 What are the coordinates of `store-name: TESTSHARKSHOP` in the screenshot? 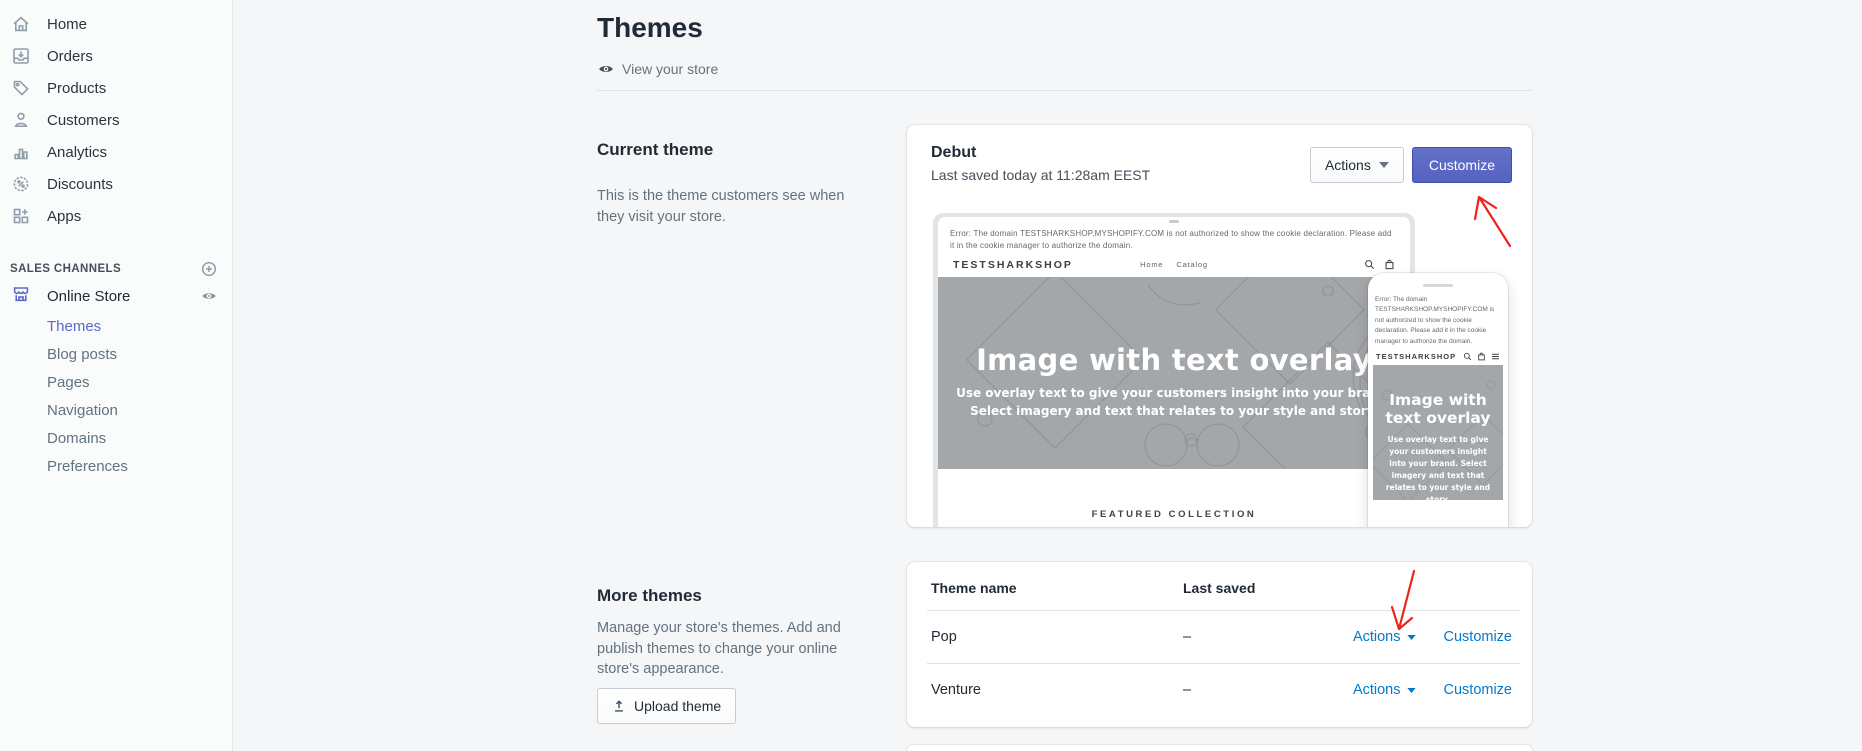 It's located at (1013, 264).